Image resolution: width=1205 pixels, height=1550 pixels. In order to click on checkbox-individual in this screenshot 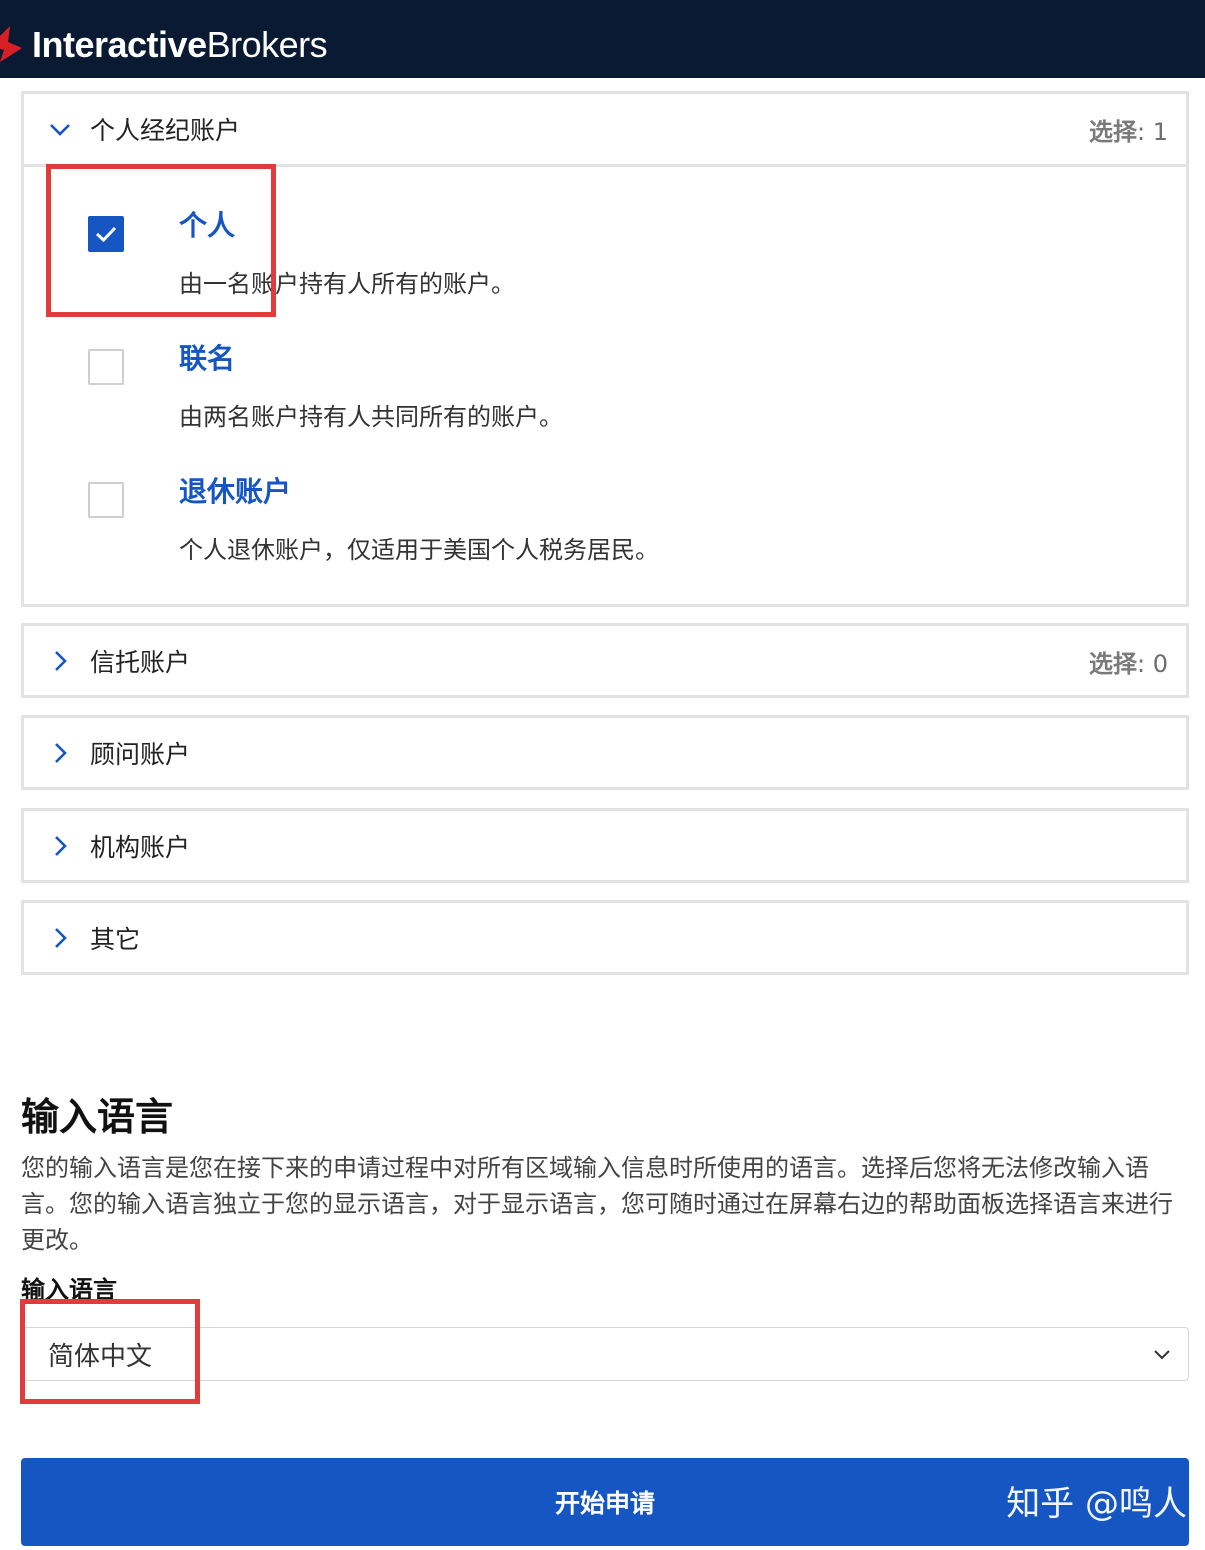, I will do `click(106, 234)`.